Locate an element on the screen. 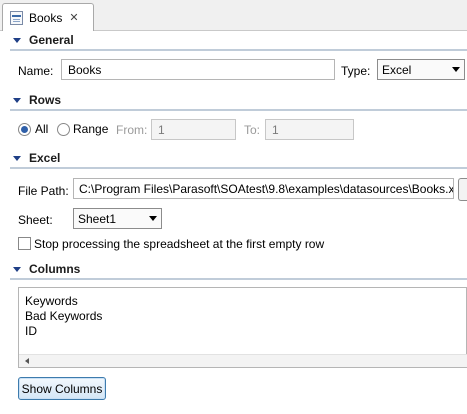 Image resolution: width=467 pixels, height=414 pixels. scroll-left-arrow-icon is located at coordinates (27, 361).